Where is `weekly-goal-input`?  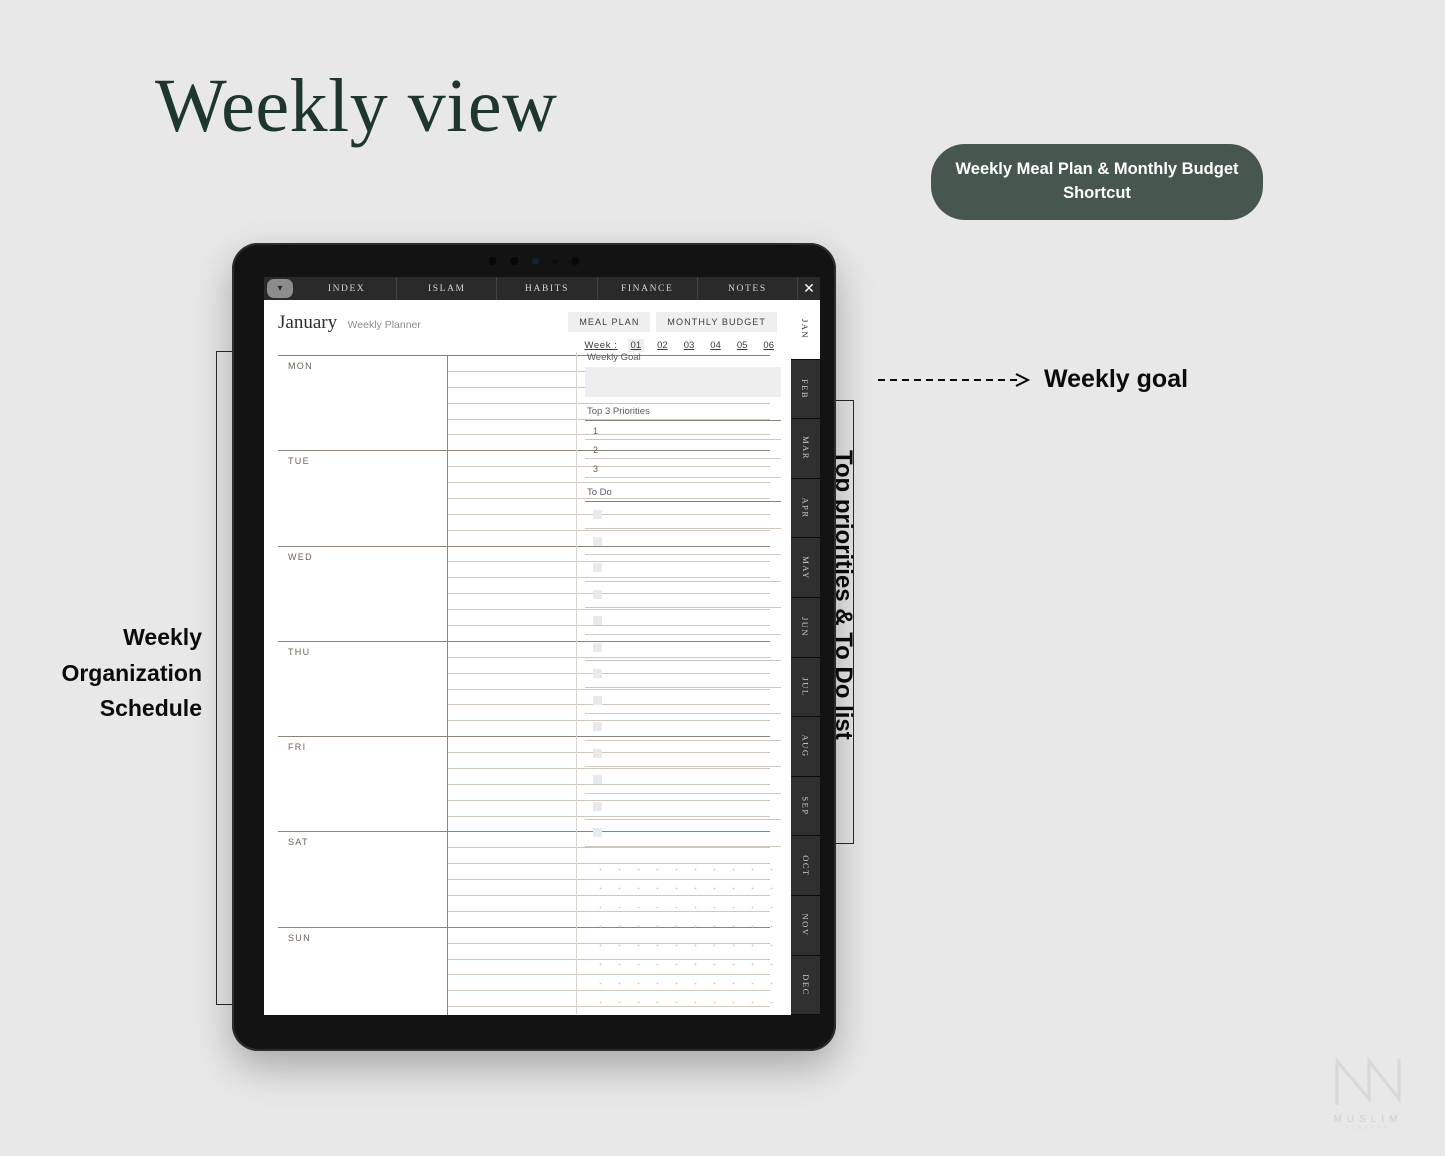
weekly-goal-input is located at coordinates (683, 382).